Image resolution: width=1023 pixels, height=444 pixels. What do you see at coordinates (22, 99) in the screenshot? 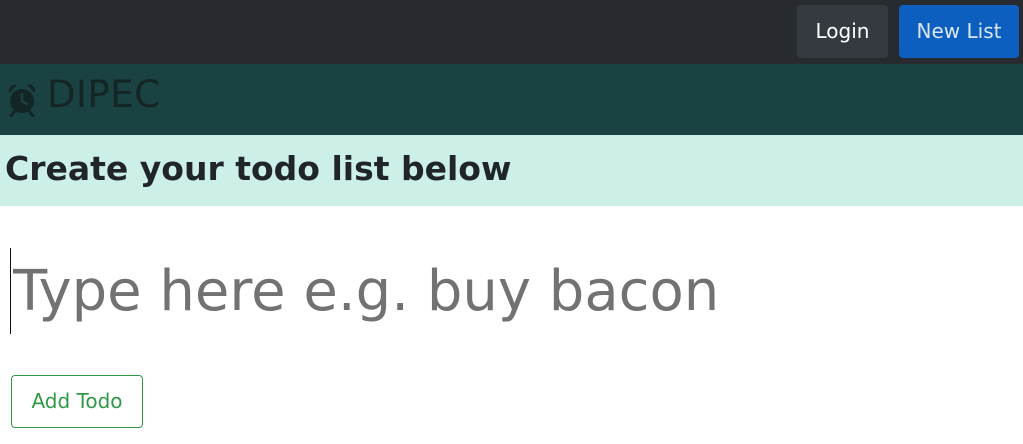
I see `alarm-clock-icon` at bounding box center [22, 99].